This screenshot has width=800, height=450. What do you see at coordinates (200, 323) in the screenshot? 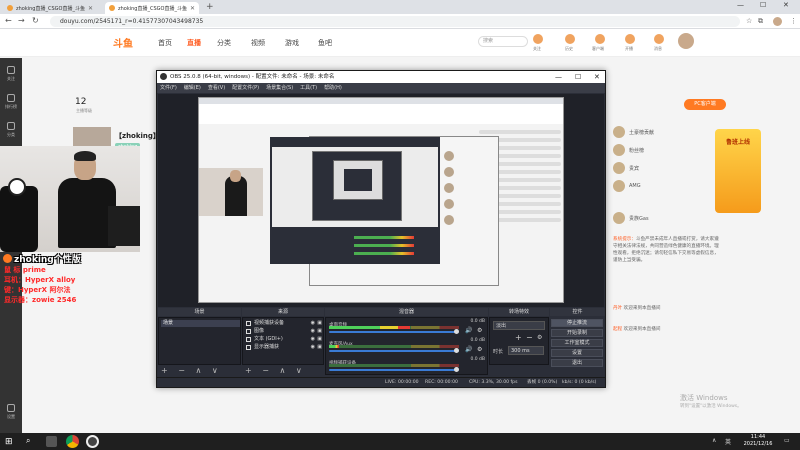
I see `scene-item: 场景` at bounding box center [200, 323].